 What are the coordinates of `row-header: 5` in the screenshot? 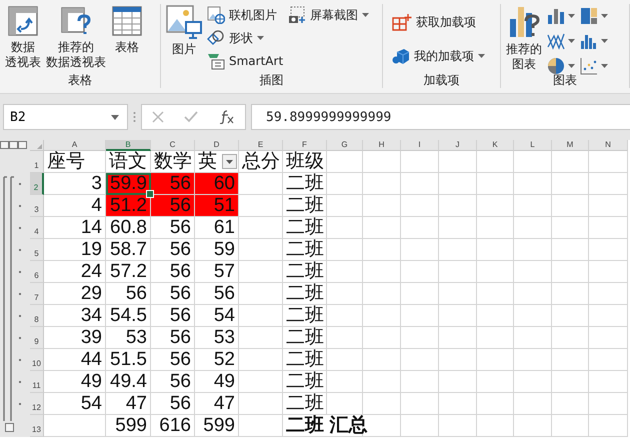 It's located at (37, 250).